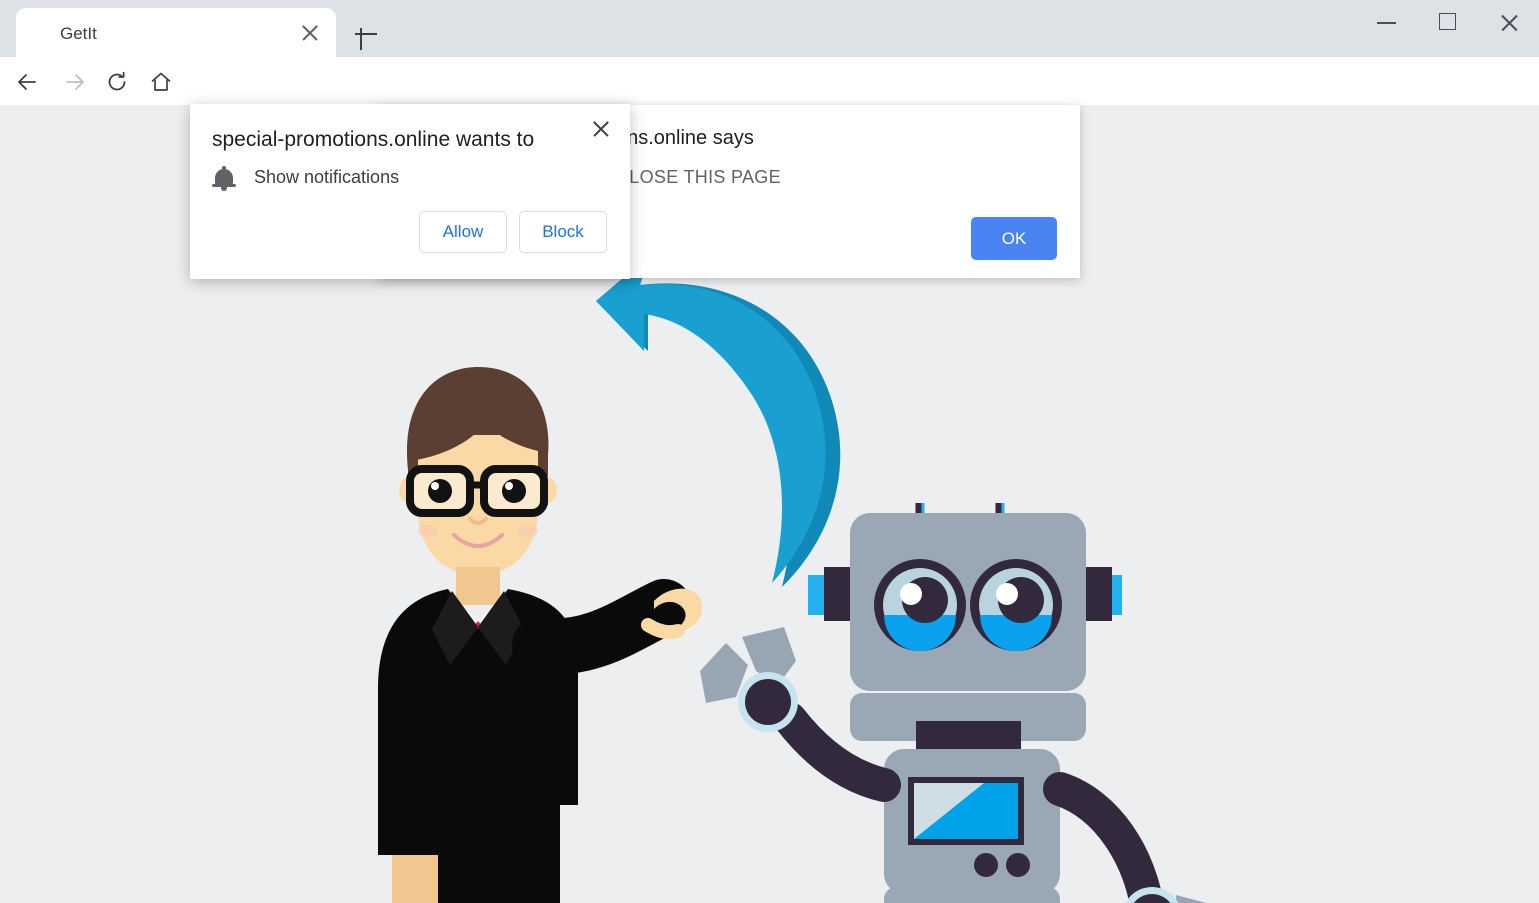  I want to click on new-tab-button, so click(366, 34).